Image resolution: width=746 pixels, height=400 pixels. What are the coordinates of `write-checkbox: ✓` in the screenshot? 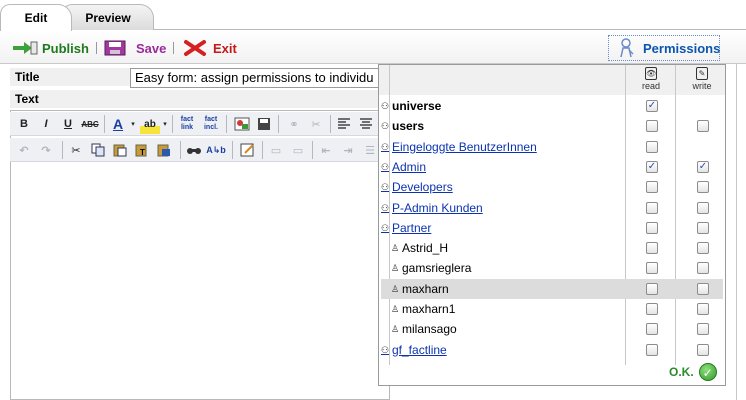 It's located at (703, 166).